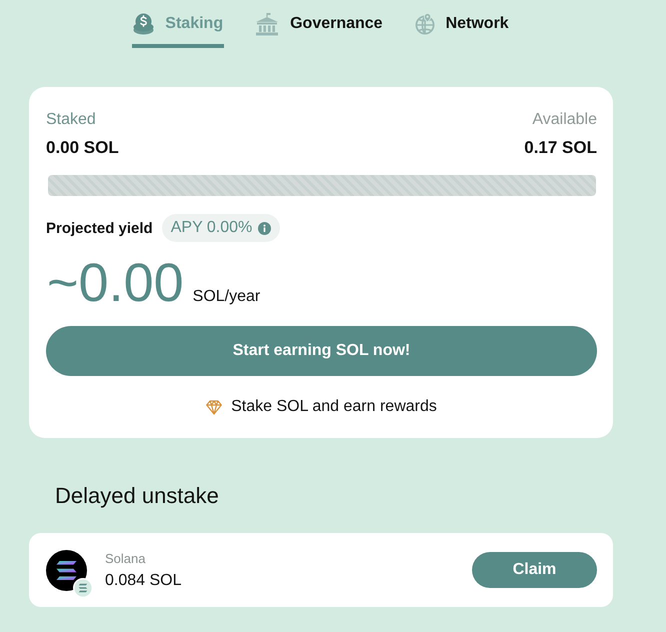 This screenshot has height=632, width=666. I want to click on staked-amount: 0.00 SOL, so click(82, 148).